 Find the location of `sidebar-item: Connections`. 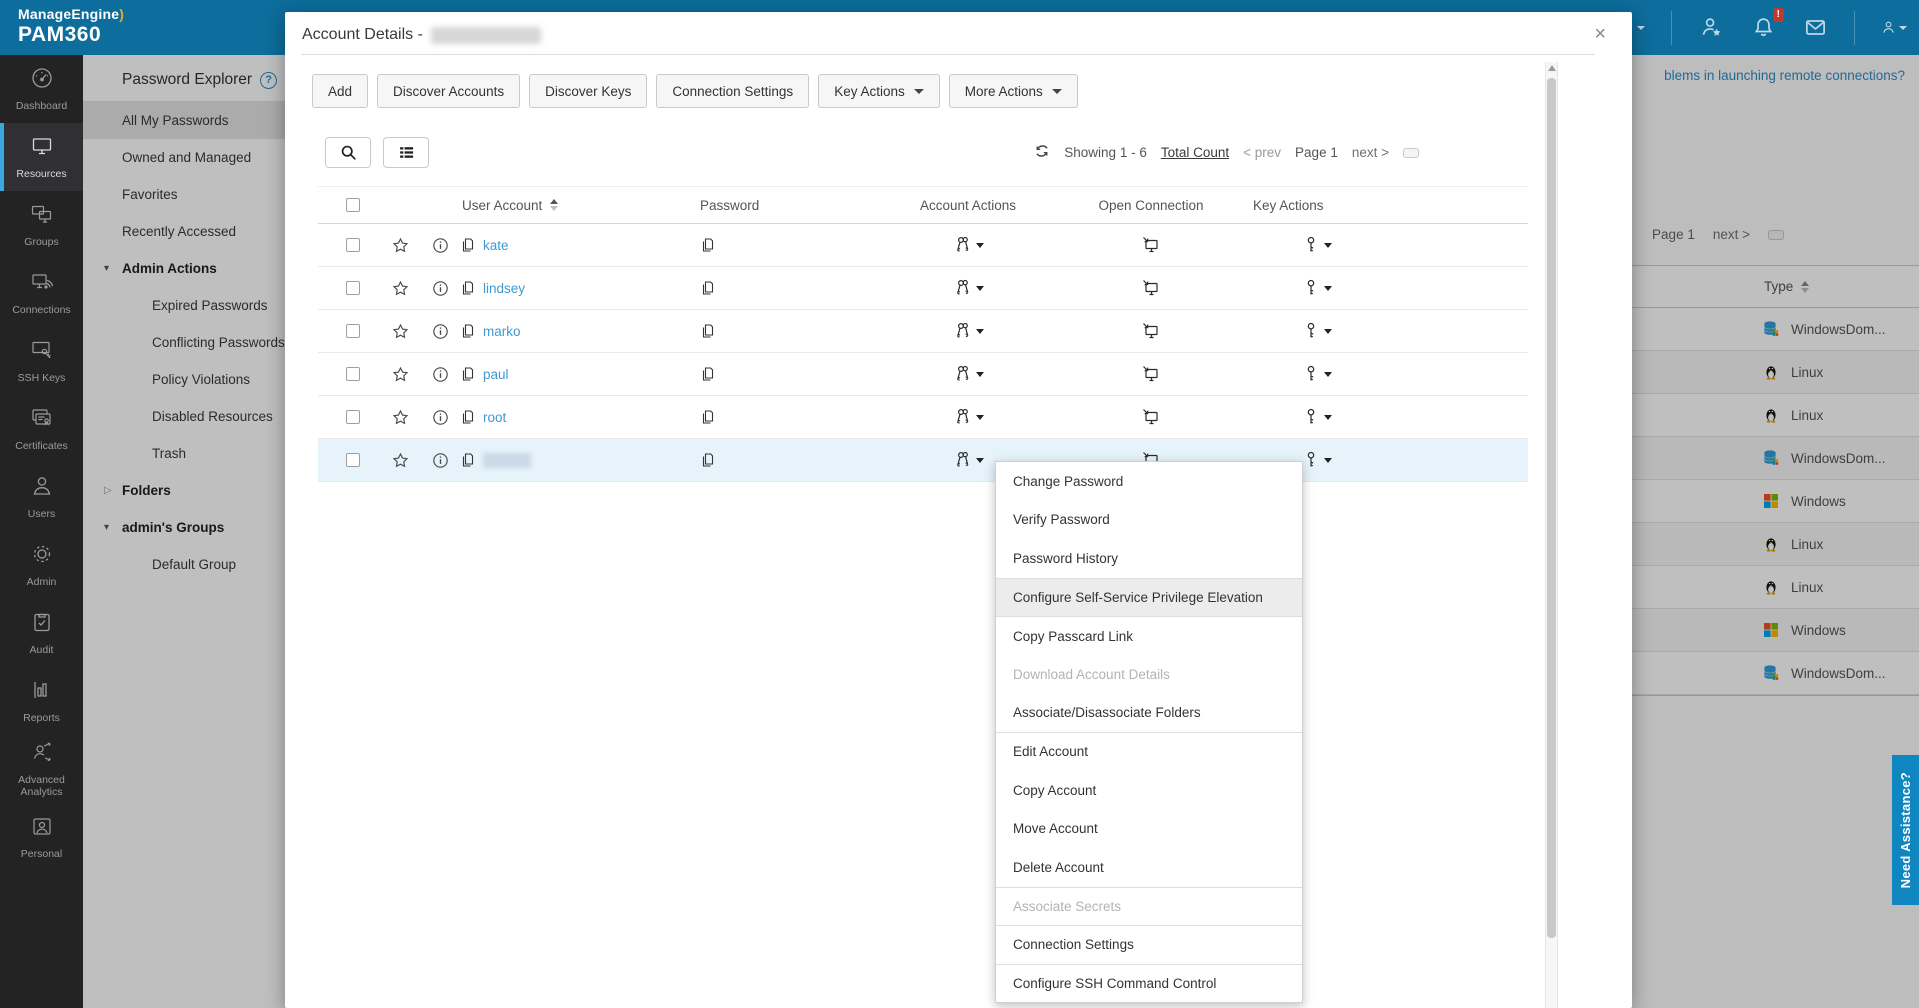

sidebar-item: Connections is located at coordinates (41, 293).